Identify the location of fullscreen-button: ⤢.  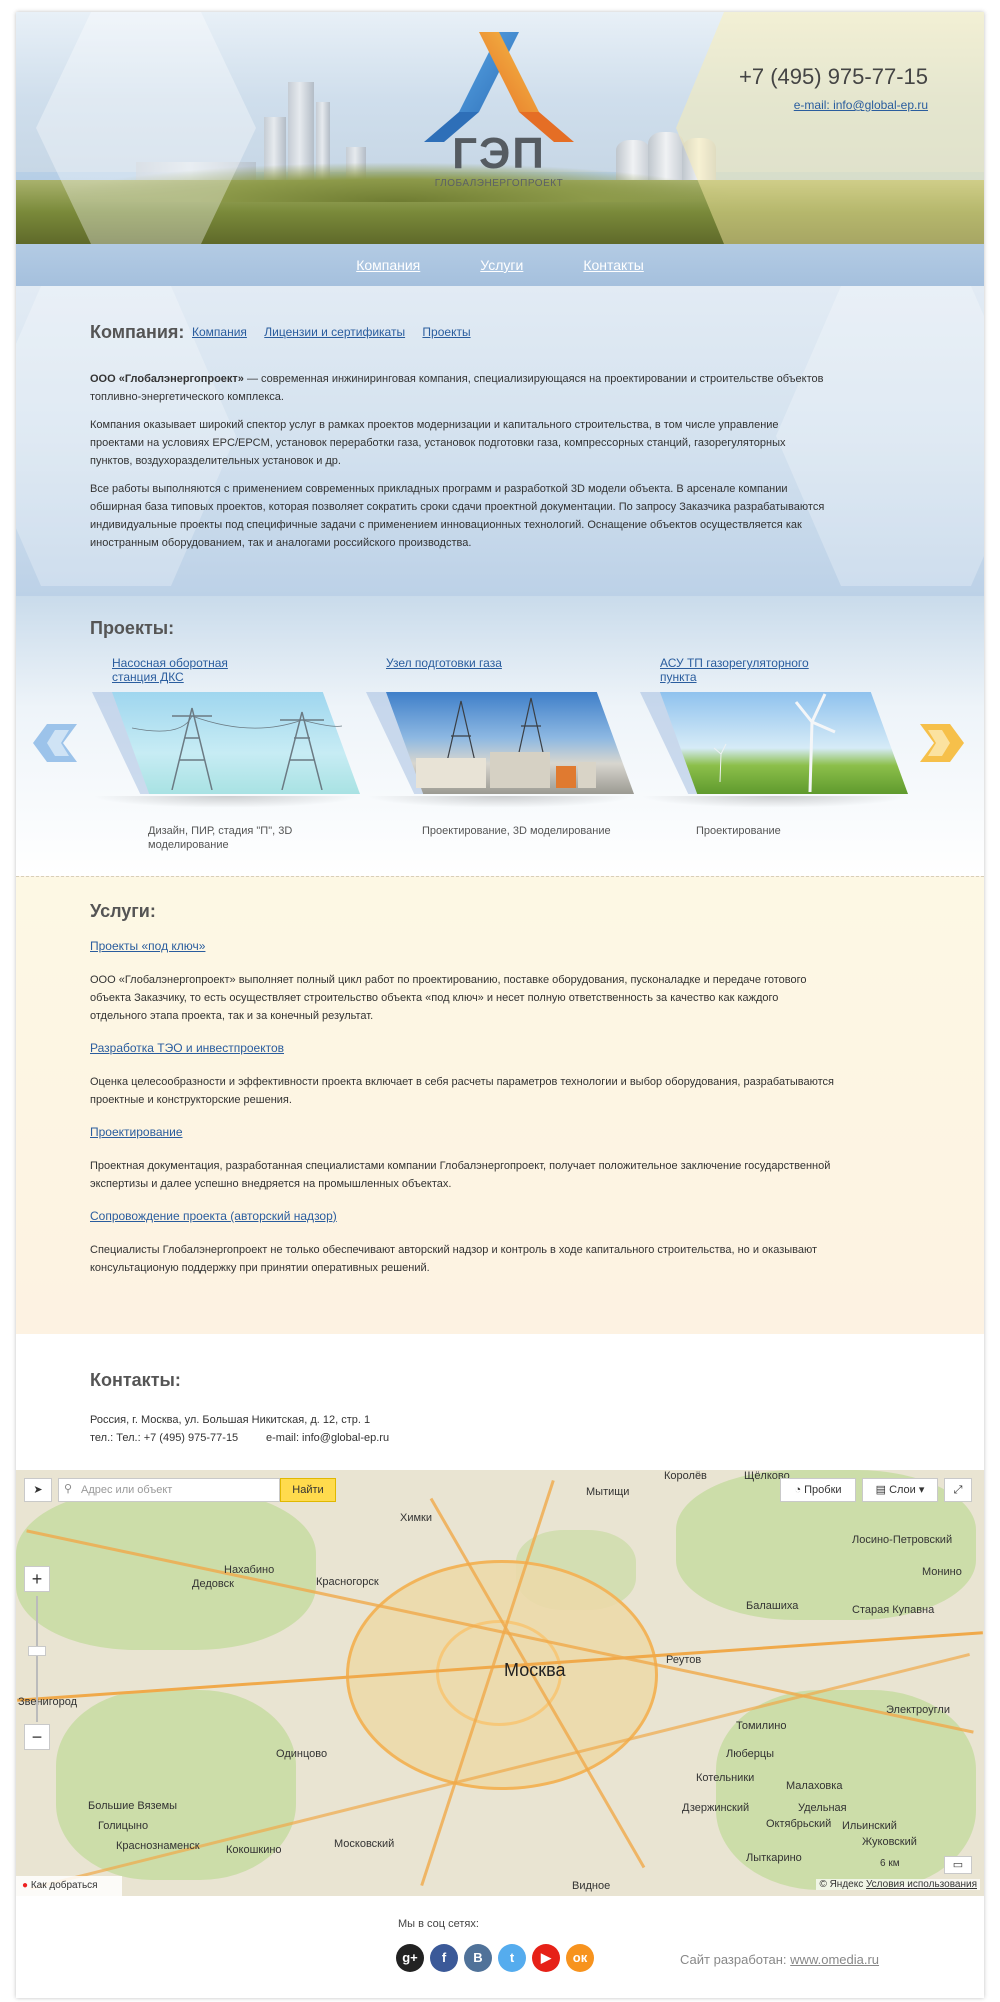
(958, 1490).